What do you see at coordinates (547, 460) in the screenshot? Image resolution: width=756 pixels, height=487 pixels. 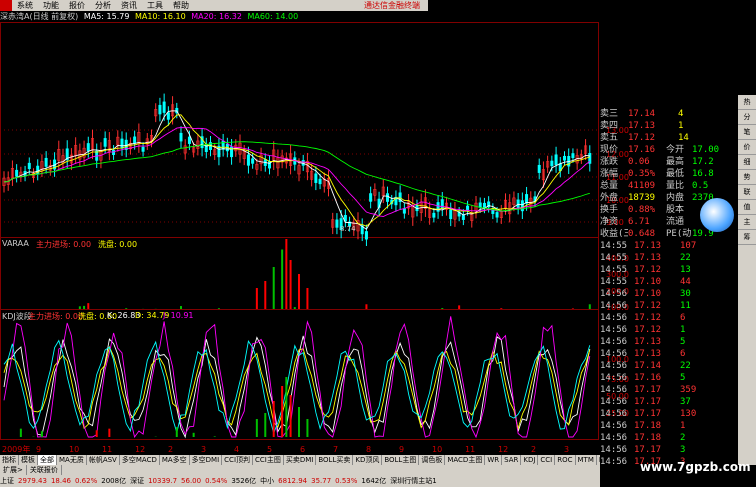 I see `indicator-tab: CCI` at bounding box center [547, 460].